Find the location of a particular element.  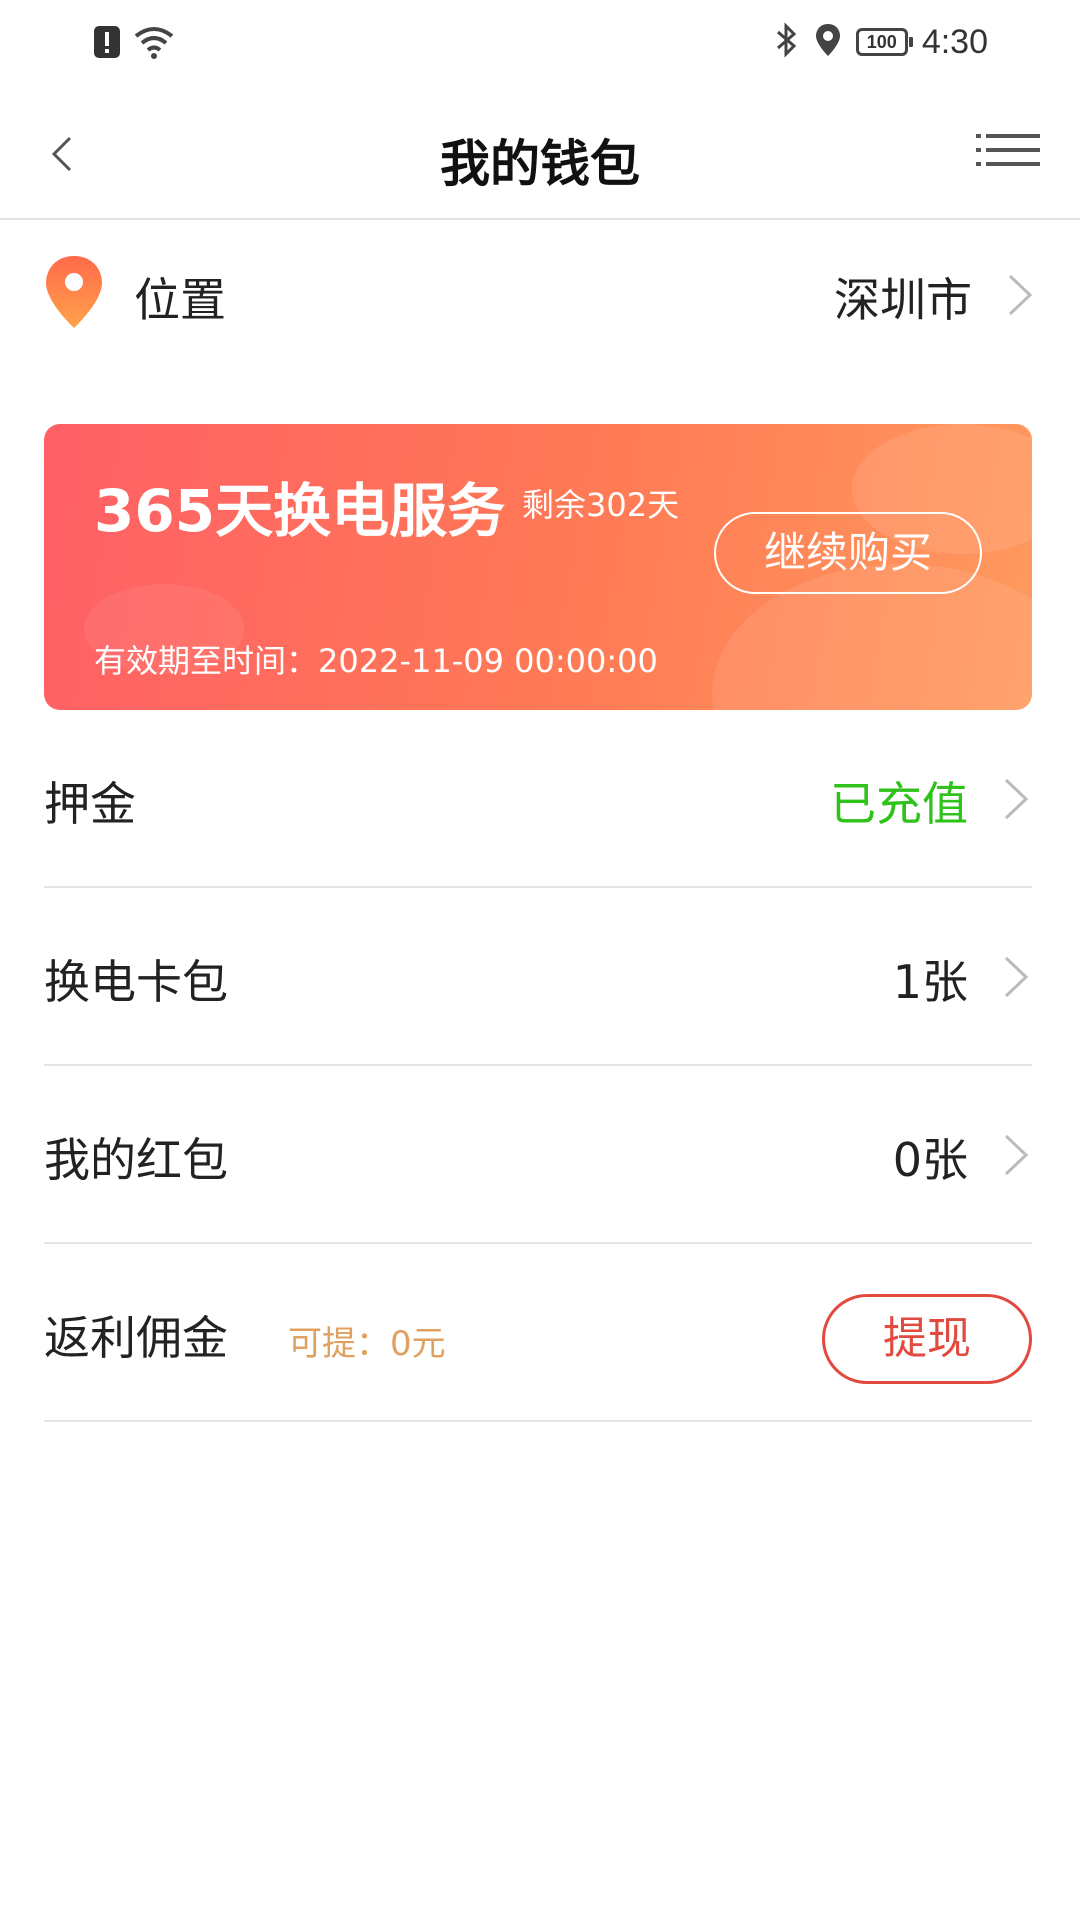

red-packet-count: 0张 is located at coordinates (930, 1160).